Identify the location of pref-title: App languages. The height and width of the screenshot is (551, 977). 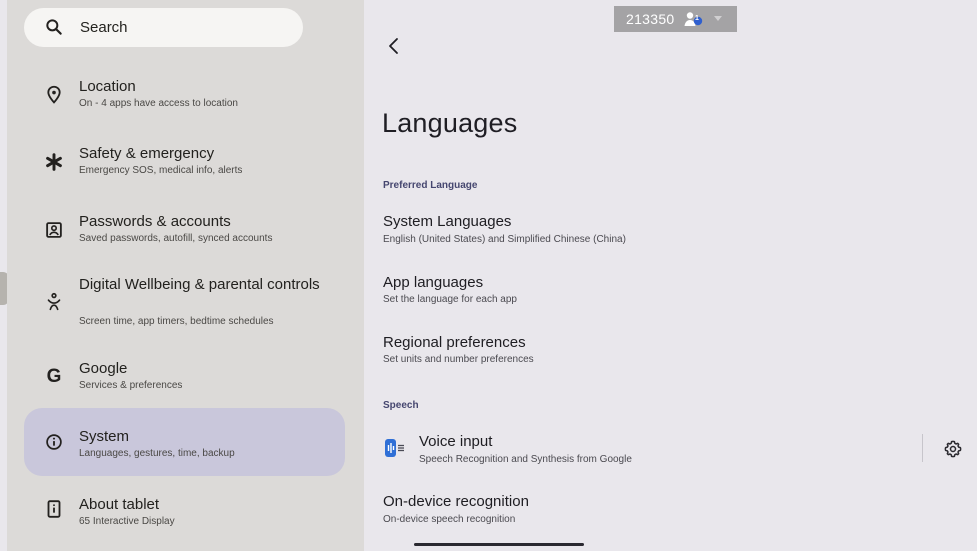
(433, 282).